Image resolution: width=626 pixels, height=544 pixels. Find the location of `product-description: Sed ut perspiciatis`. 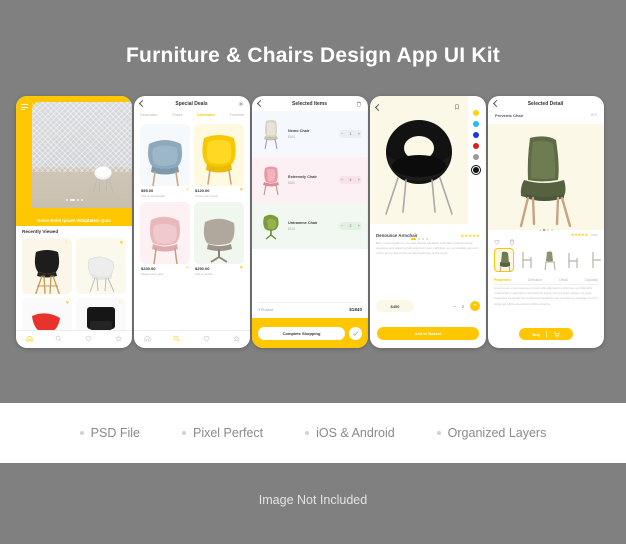

product-description: Sed ut perspiciatis is located at coordinates (153, 196).